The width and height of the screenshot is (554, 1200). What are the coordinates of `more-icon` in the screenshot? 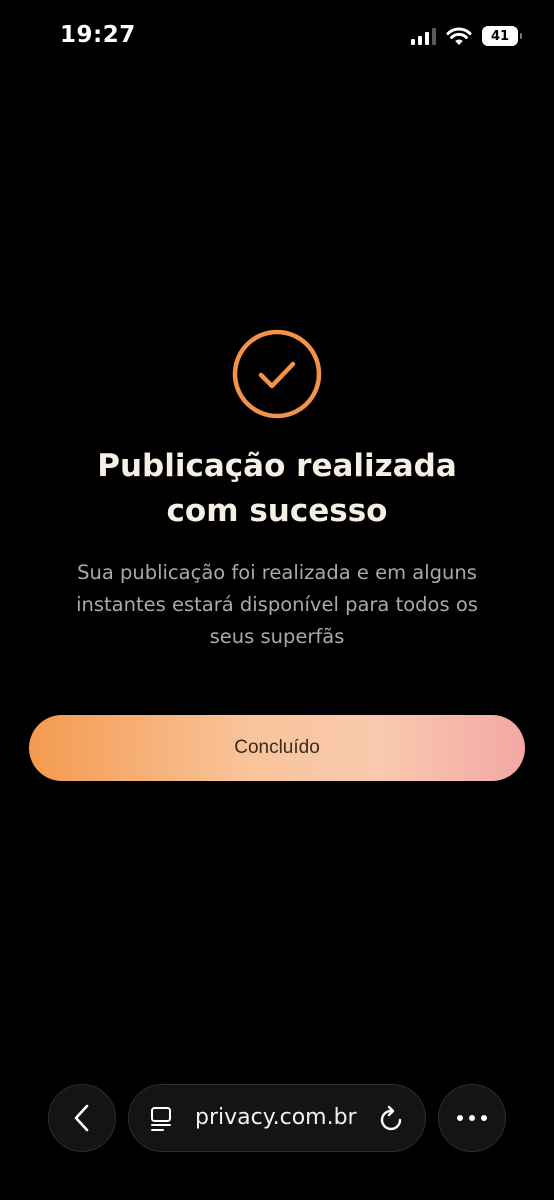 It's located at (472, 1118).